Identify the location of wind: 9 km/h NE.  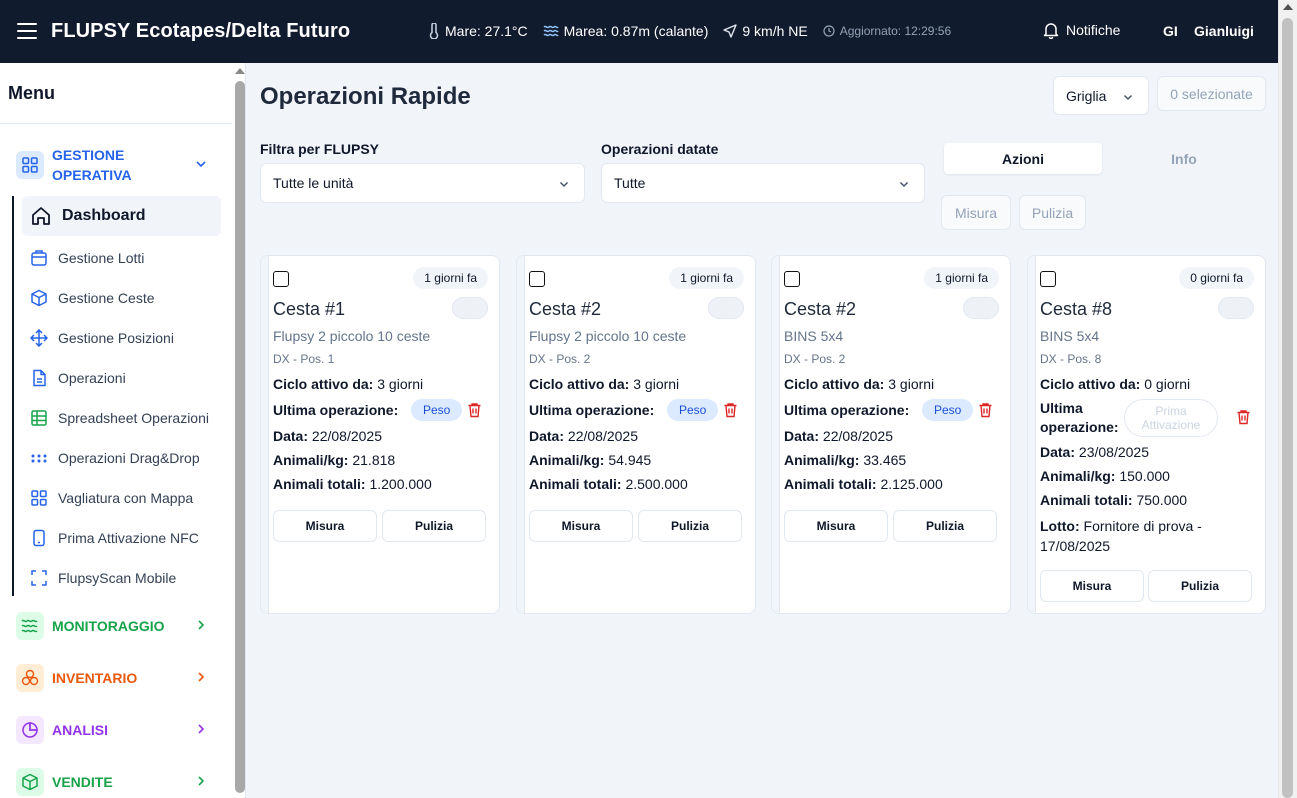
(765, 31).